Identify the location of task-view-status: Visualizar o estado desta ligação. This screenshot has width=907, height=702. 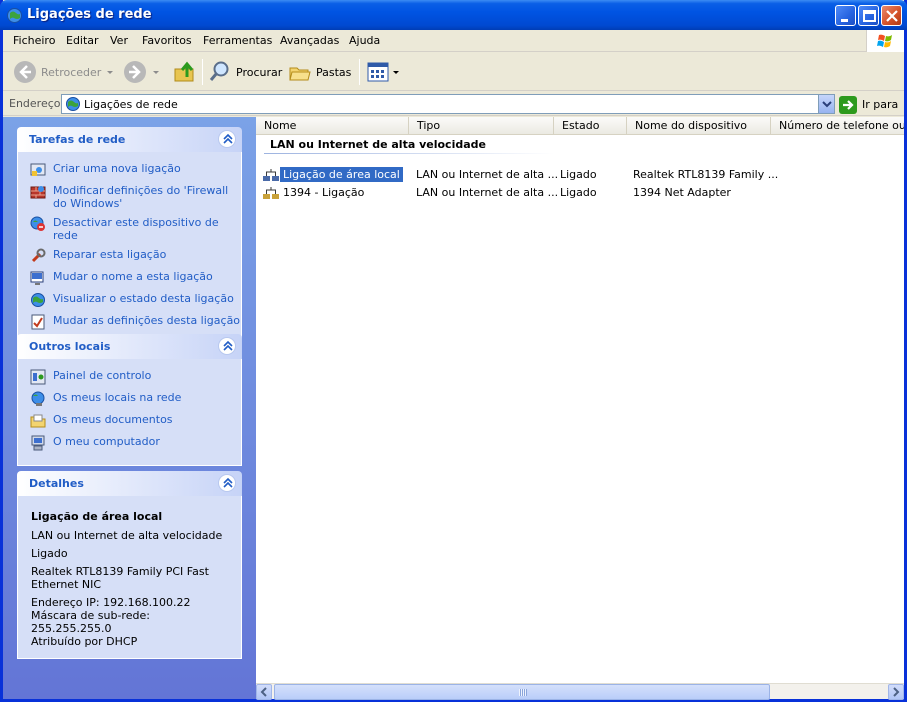
(129, 301).